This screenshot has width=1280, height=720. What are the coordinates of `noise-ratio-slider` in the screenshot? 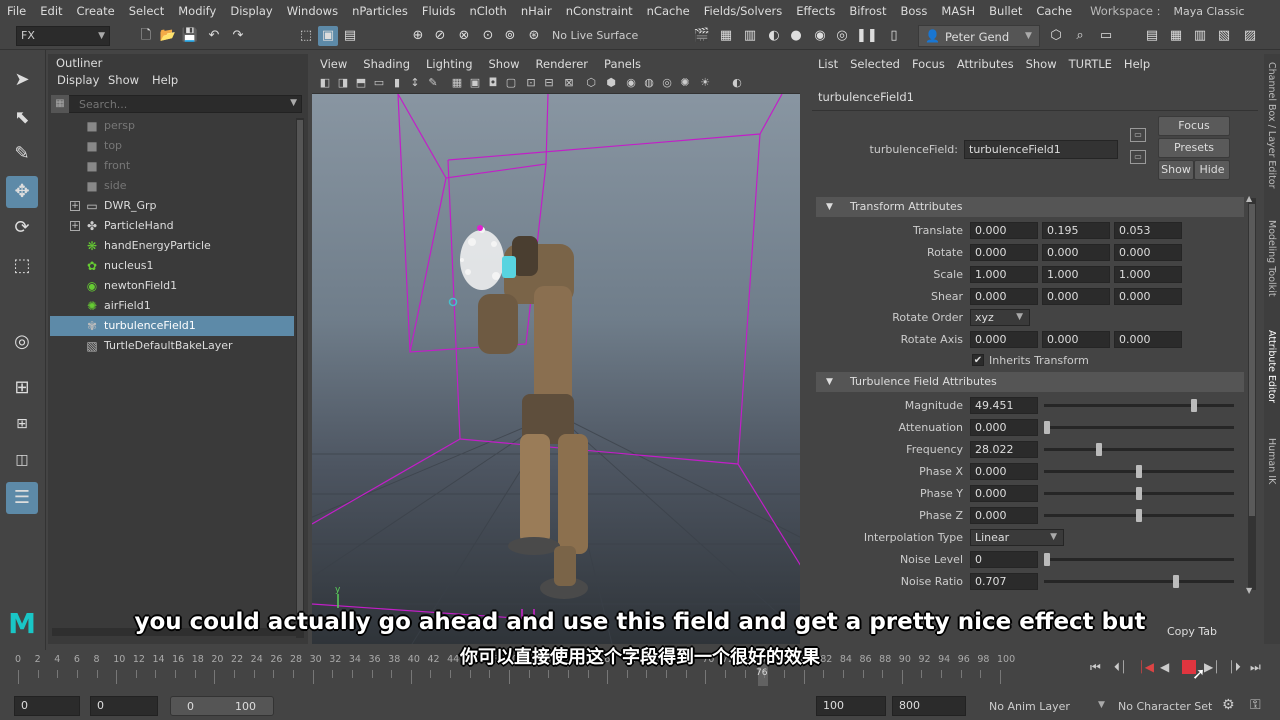 It's located at (1139, 581).